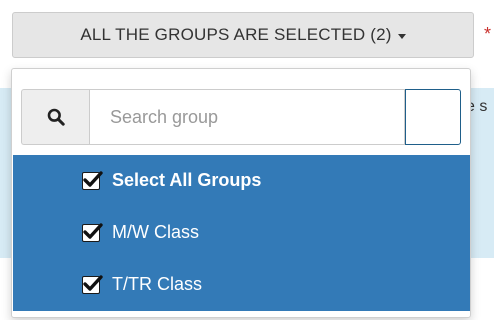 This screenshot has width=494, height=320. I want to click on option-label: M/W Class, so click(155, 232).